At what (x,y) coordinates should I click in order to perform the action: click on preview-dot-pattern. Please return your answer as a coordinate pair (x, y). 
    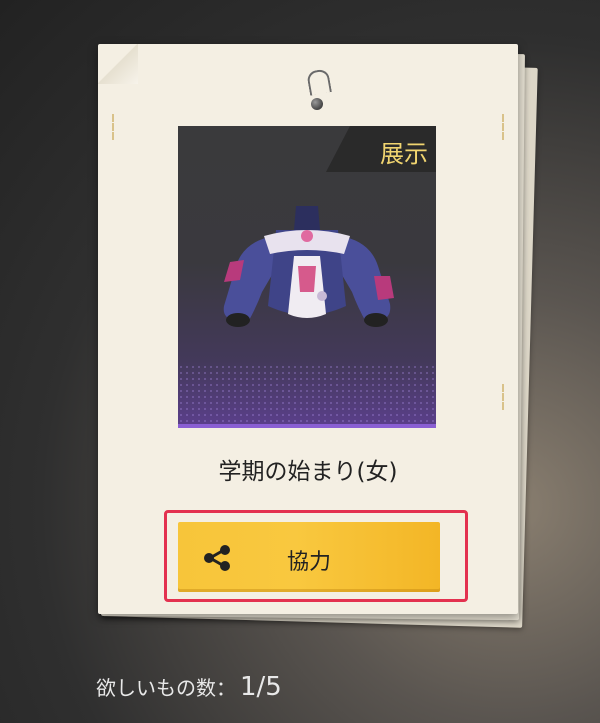
    Looking at the image, I should click on (307, 394).